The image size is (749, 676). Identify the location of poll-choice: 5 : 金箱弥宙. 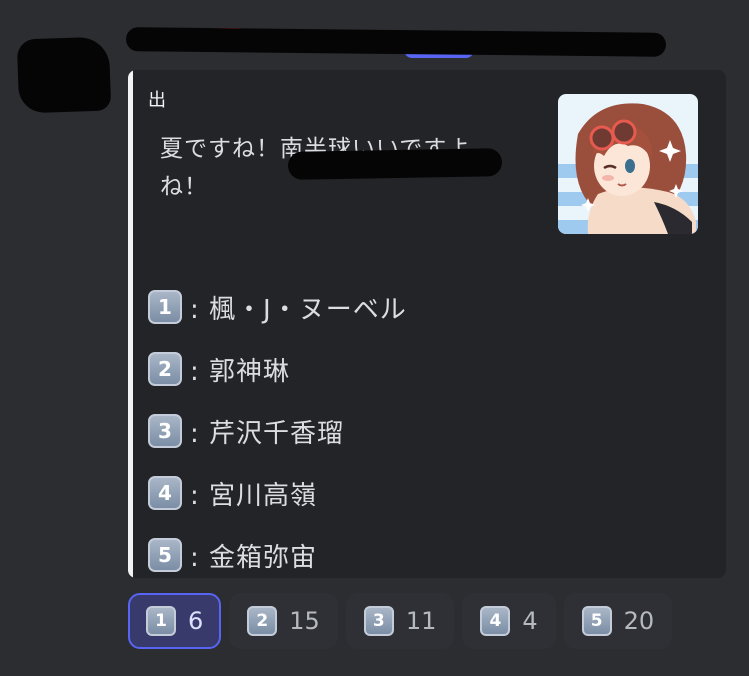
(358, 551).